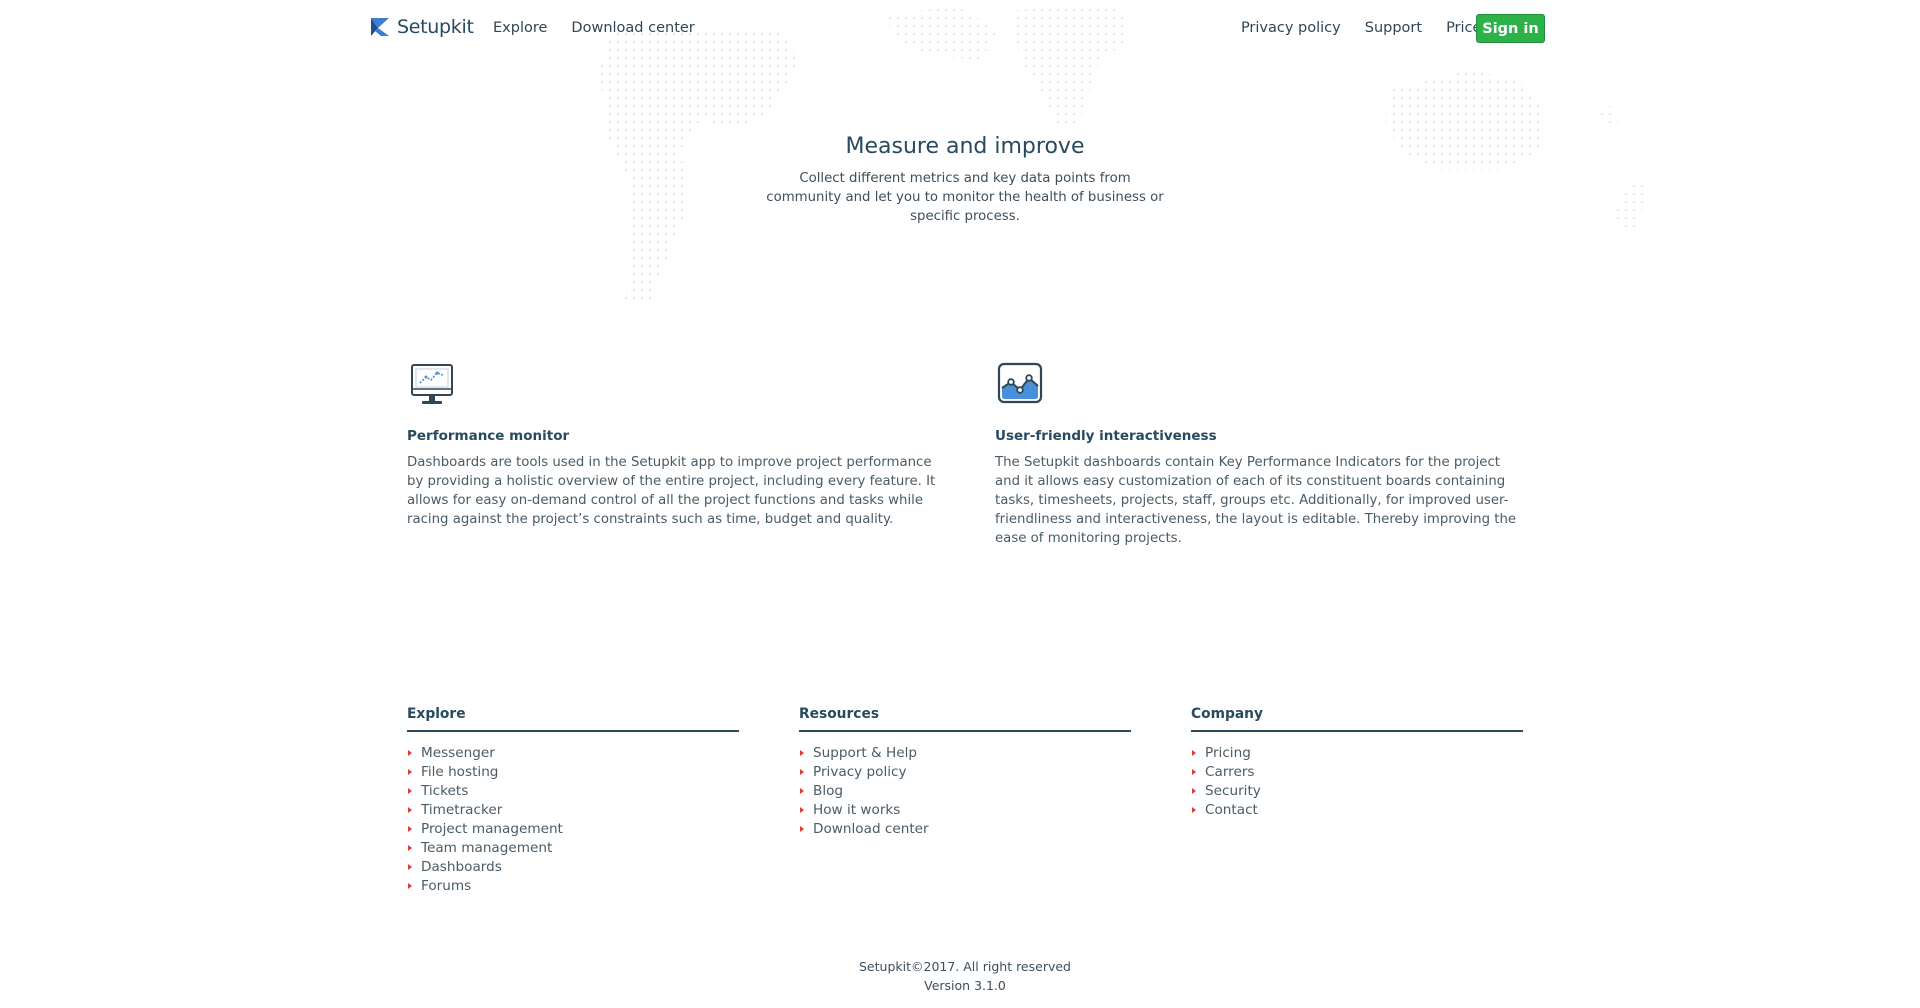 Image resolution: width=1920 pixels, height=1008 pixels. What do you see at coordinates (488, 436) in the screenshot?
I see `feature-title: Performance monitor` at bounding box center [488, 436].